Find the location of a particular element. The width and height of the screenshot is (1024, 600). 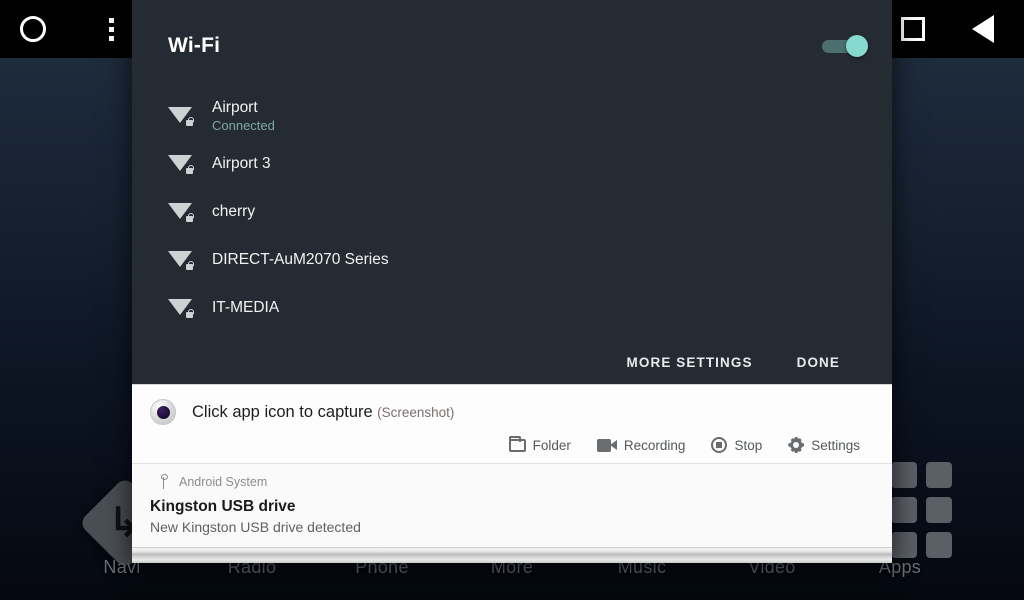

page-title: Wi-Fi is located at coordinates (194, 45).